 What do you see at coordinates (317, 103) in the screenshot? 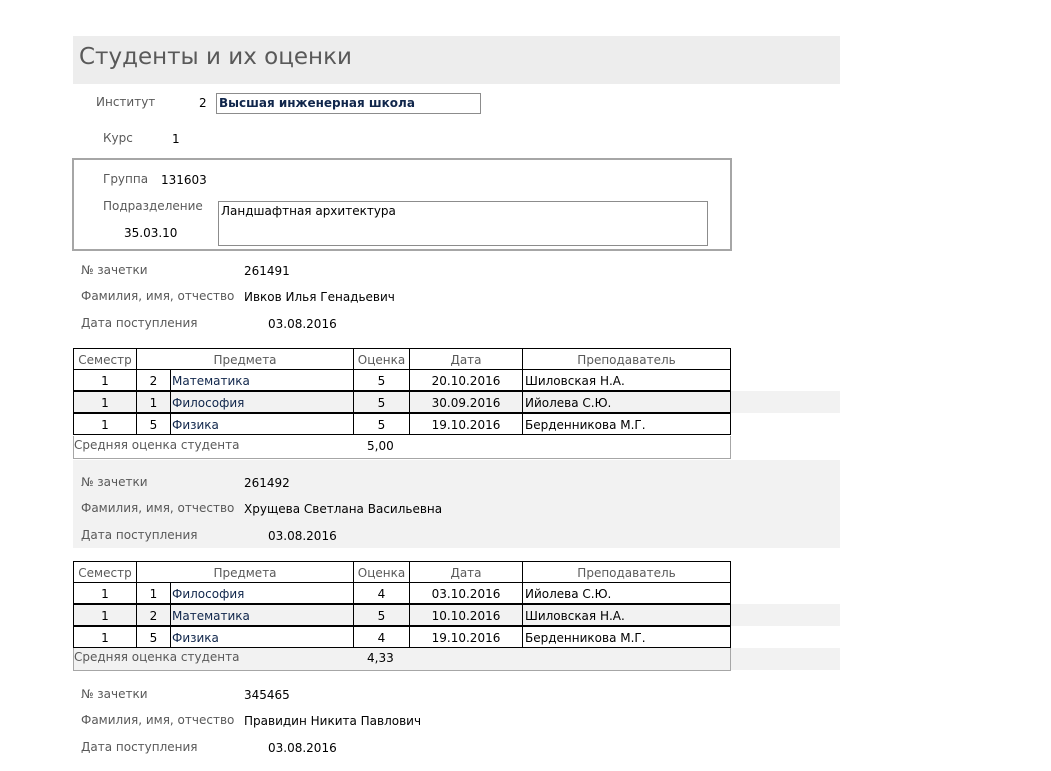
I see `institute-name: Высшая инженерная школа` at bounding box center [317, 103].